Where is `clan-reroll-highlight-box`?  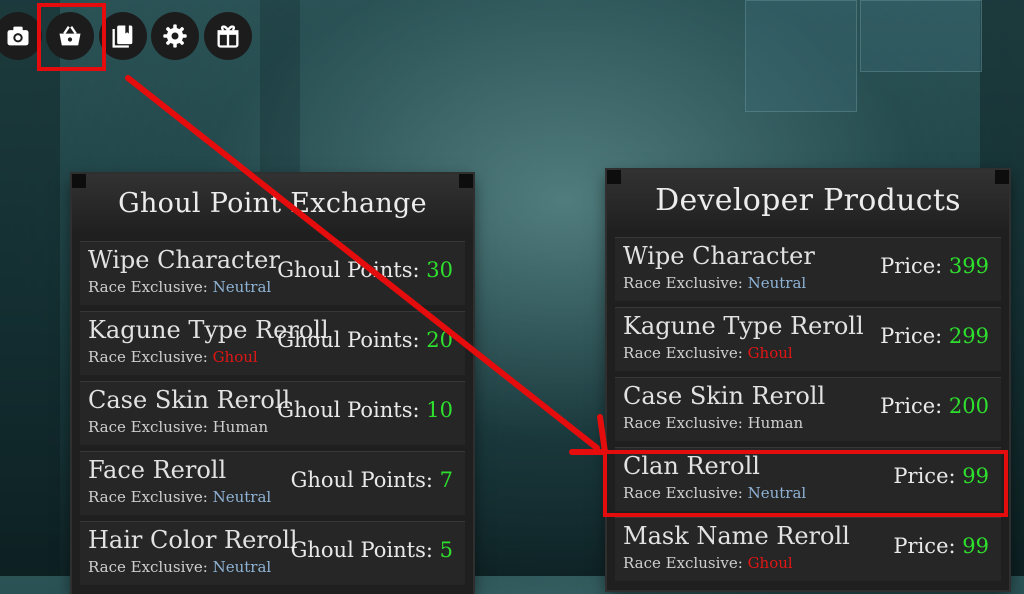
clan-reroll-highlight-box is located at coordinates (805, 483).